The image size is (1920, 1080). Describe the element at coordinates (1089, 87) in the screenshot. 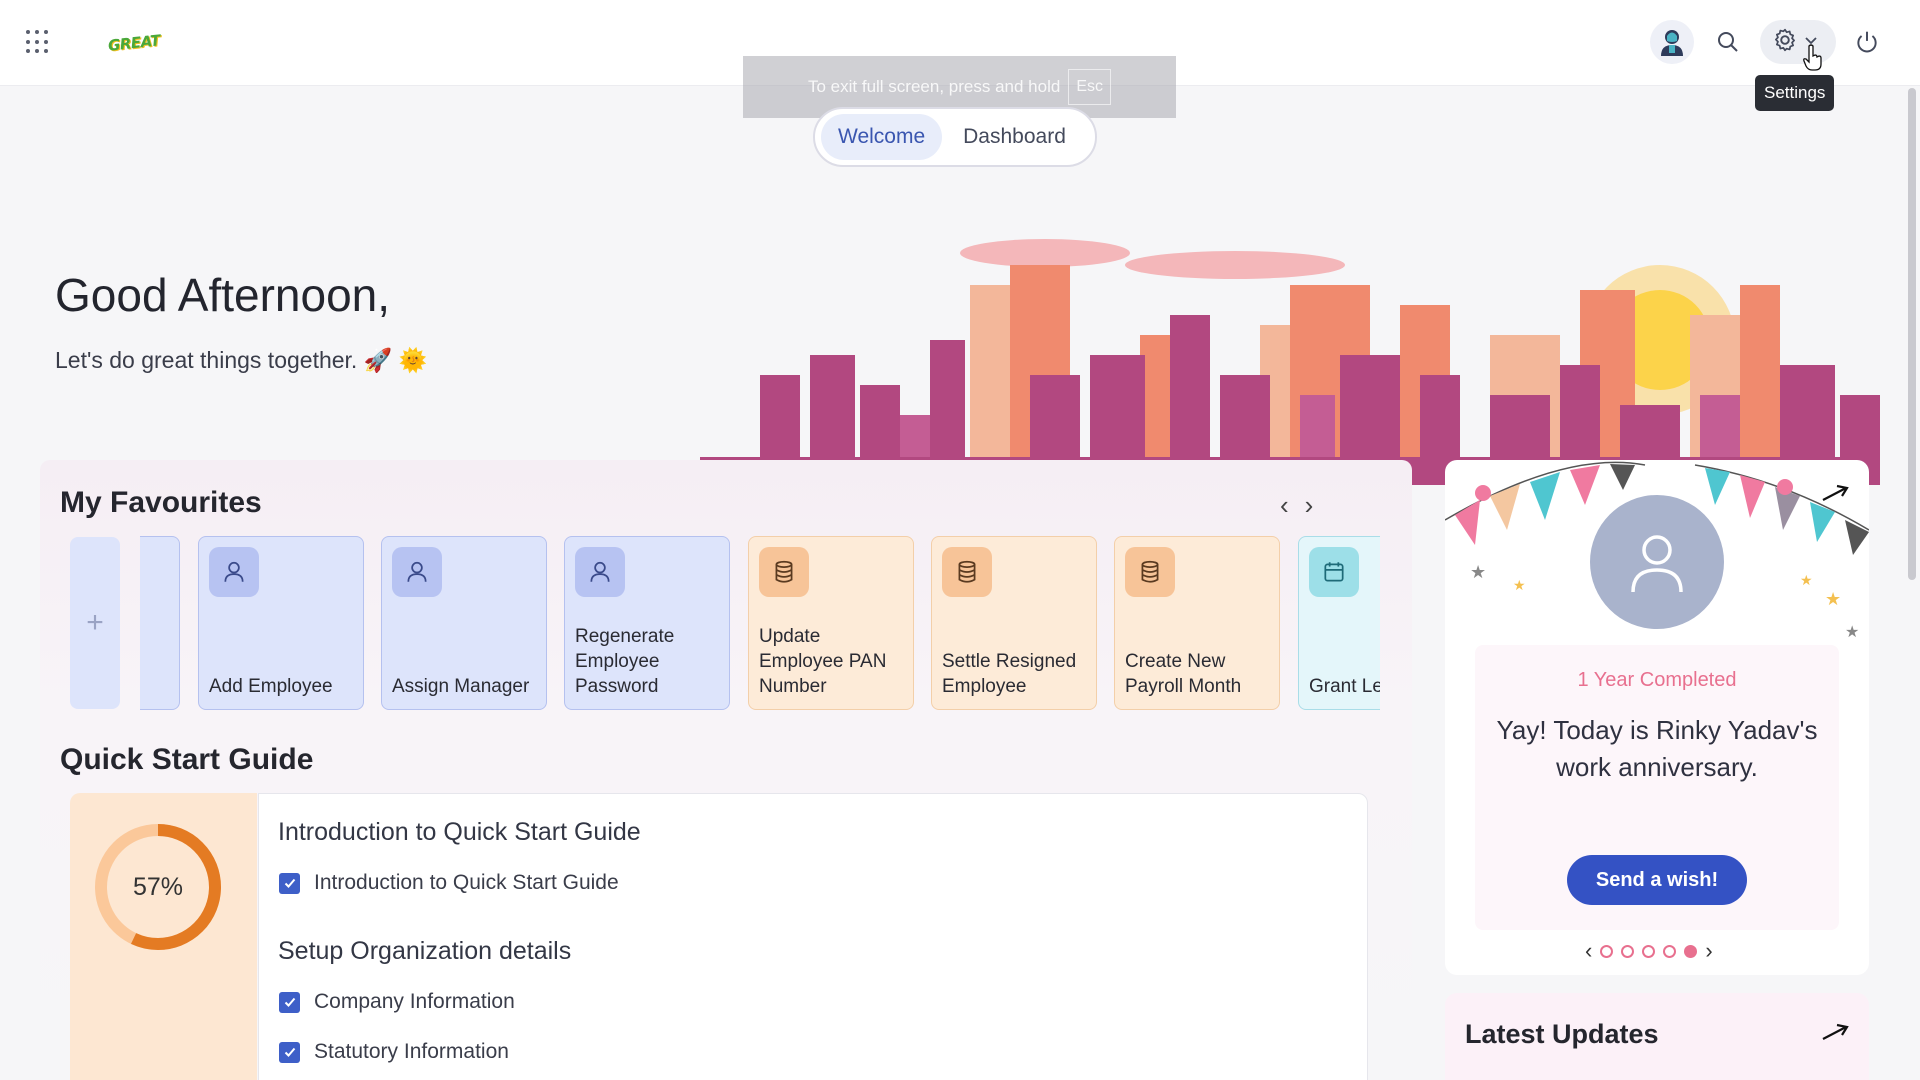

I see `esc-key-label: Esc` at that location.